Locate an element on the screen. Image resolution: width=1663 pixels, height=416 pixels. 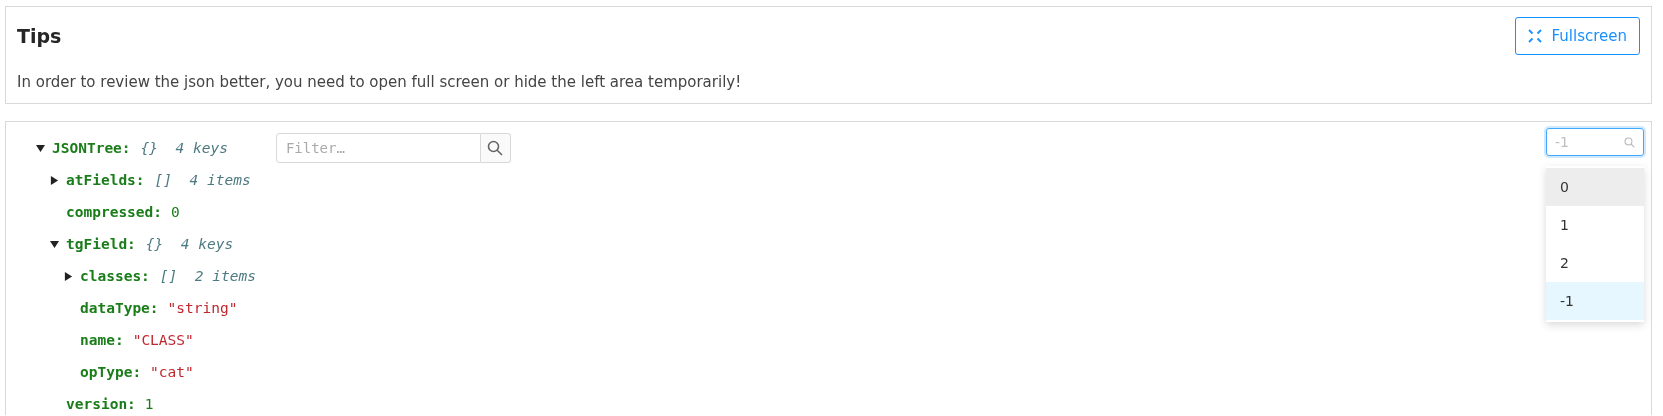
card-title: Tips is located at coordinates (39, 36).